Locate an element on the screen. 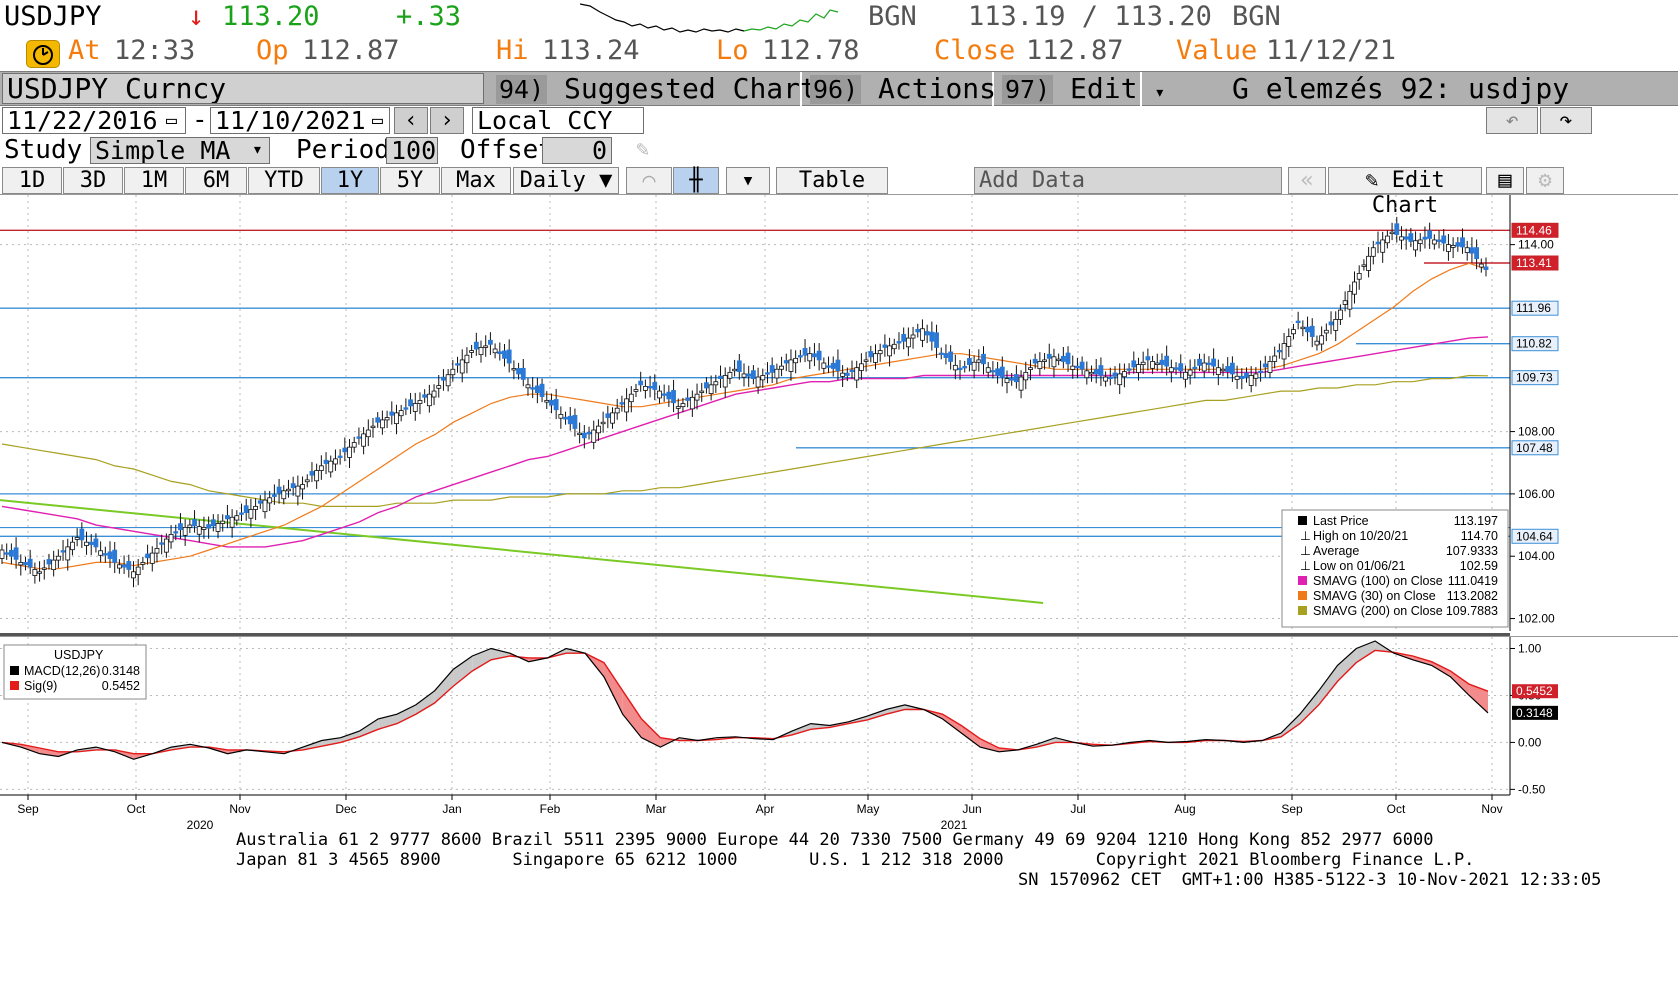  edit-menu: 97) Edit ▾ is located at coordinates (1080, 90).